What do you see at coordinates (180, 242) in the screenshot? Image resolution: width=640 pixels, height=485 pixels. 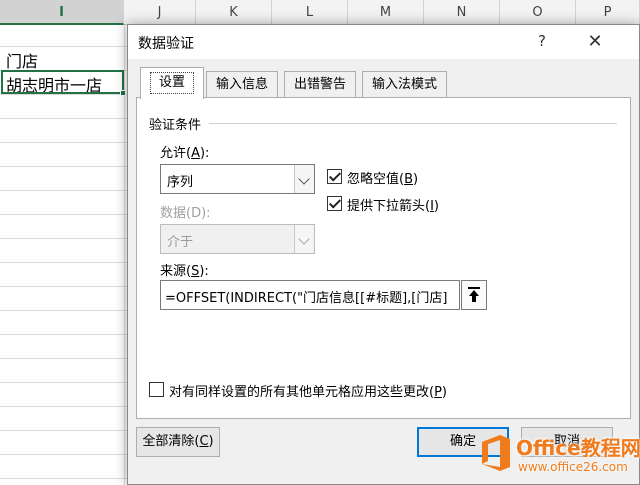 I see `data-select-value: 介于` at bounding box center [180, 242].